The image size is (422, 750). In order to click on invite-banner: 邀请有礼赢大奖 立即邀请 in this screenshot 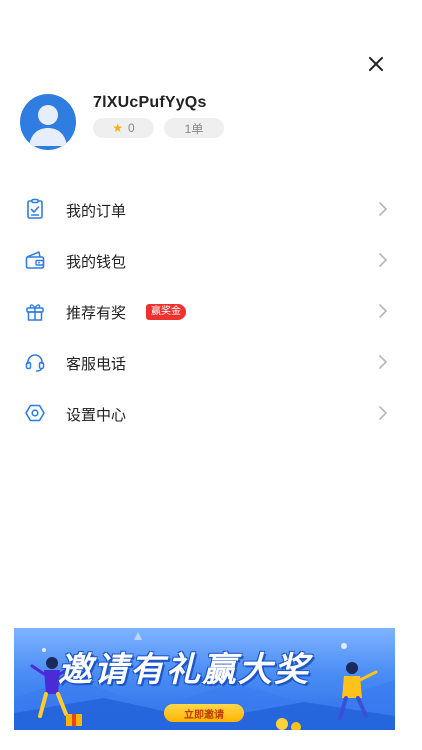, I will do `click(204, 679)`.